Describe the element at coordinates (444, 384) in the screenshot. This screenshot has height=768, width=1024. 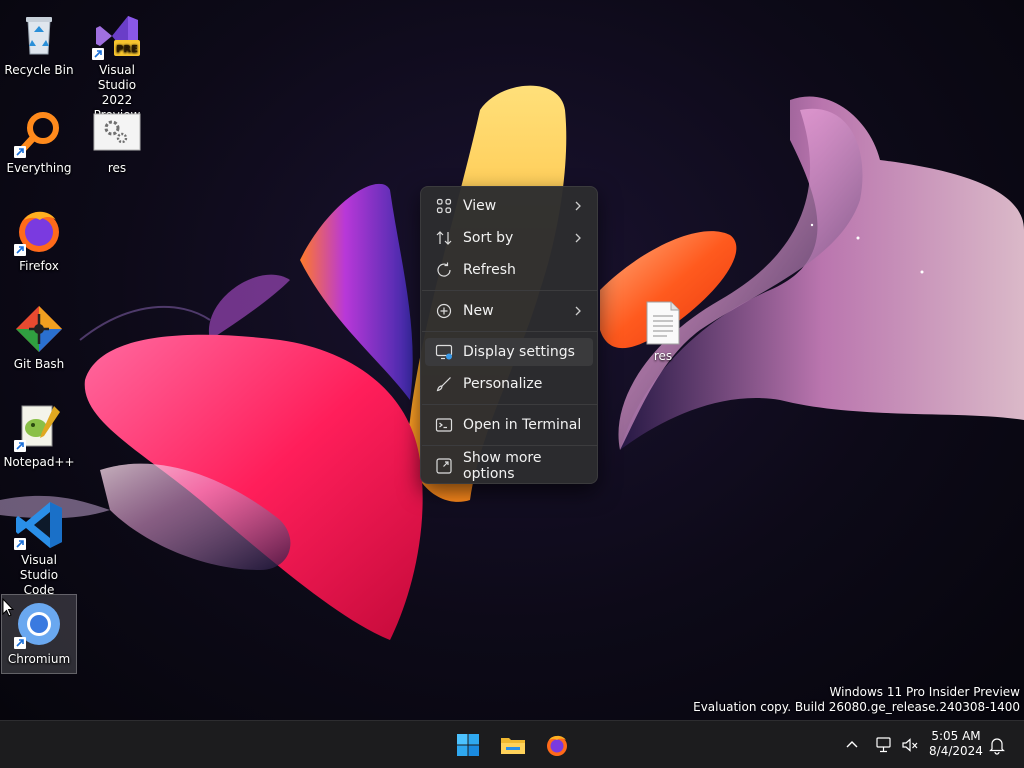
I see `personalize-brush-icon` at that location.